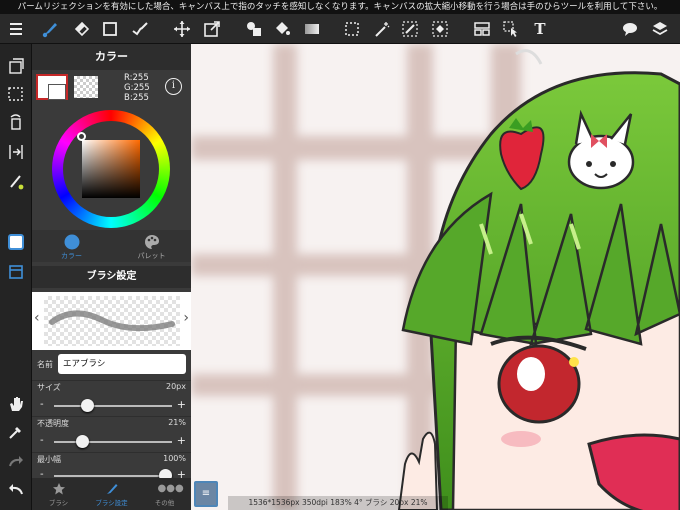 The image size is (680, 510). I want to click on opacity-knob, so click(83, 441).